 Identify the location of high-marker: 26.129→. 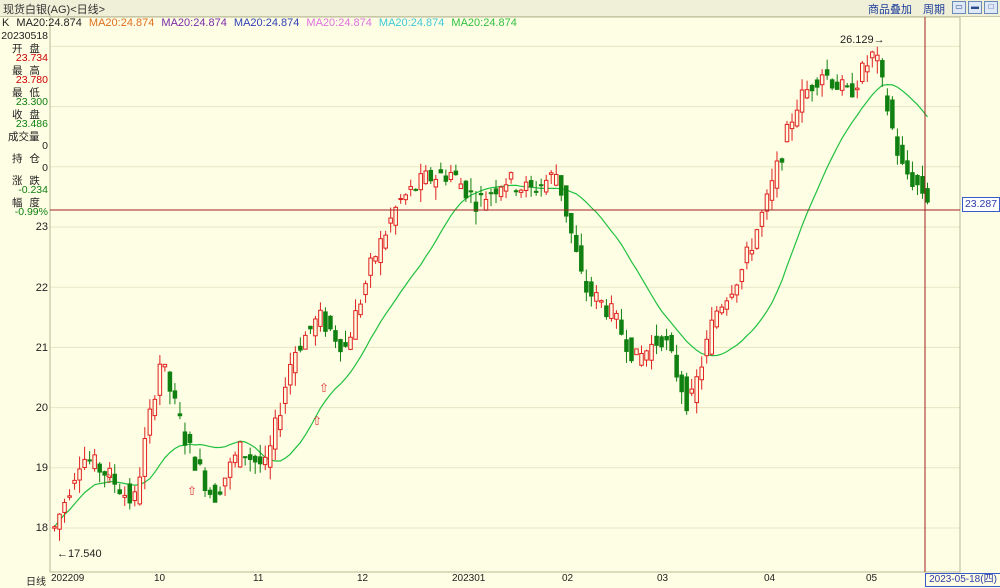
(862, 40).